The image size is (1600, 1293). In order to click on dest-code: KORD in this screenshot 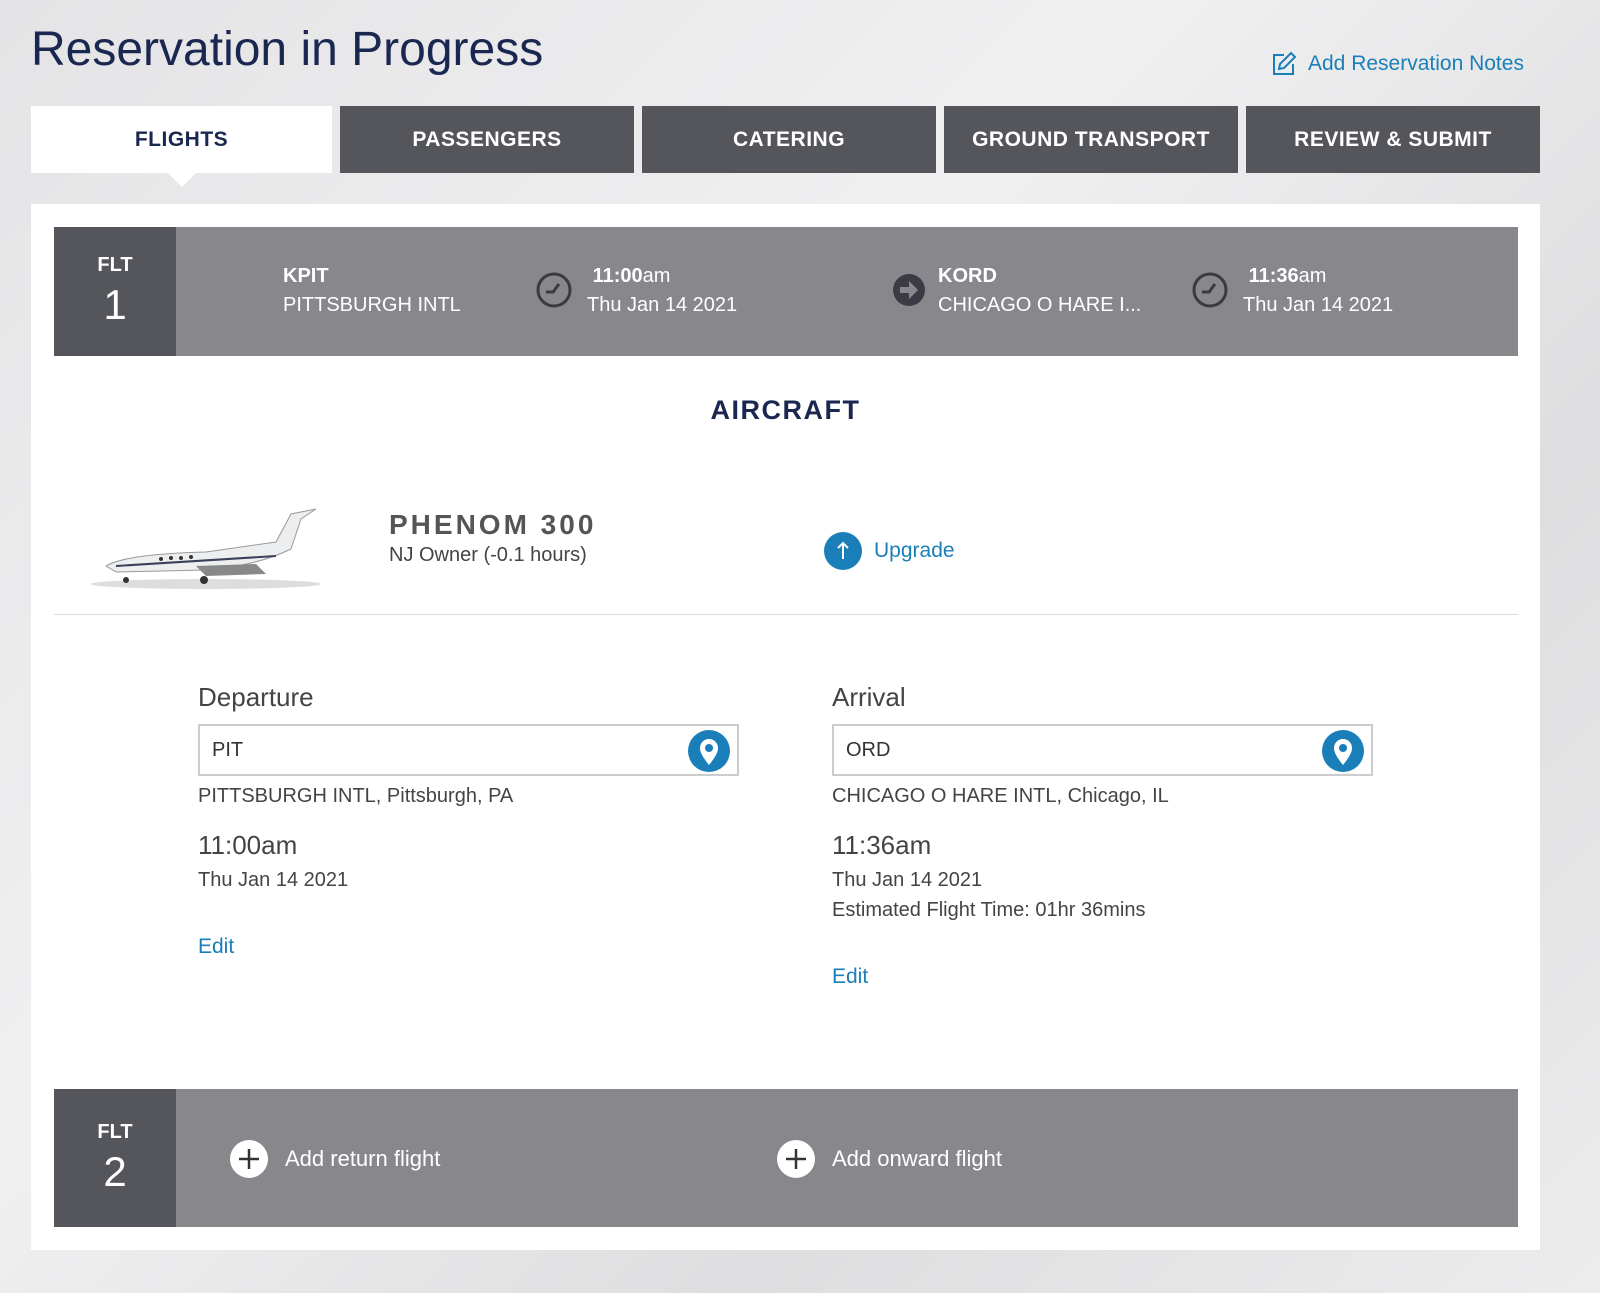, I will do `click(967, 276)`.